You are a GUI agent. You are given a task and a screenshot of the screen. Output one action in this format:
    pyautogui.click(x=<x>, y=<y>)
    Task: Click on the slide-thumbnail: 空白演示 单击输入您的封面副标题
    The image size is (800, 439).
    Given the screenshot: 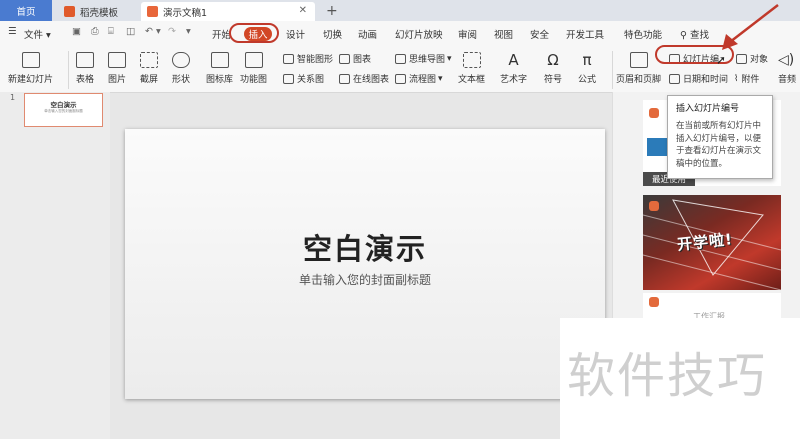 What is the action you would take?
    pyautogui.click(x=63, y=110)
    